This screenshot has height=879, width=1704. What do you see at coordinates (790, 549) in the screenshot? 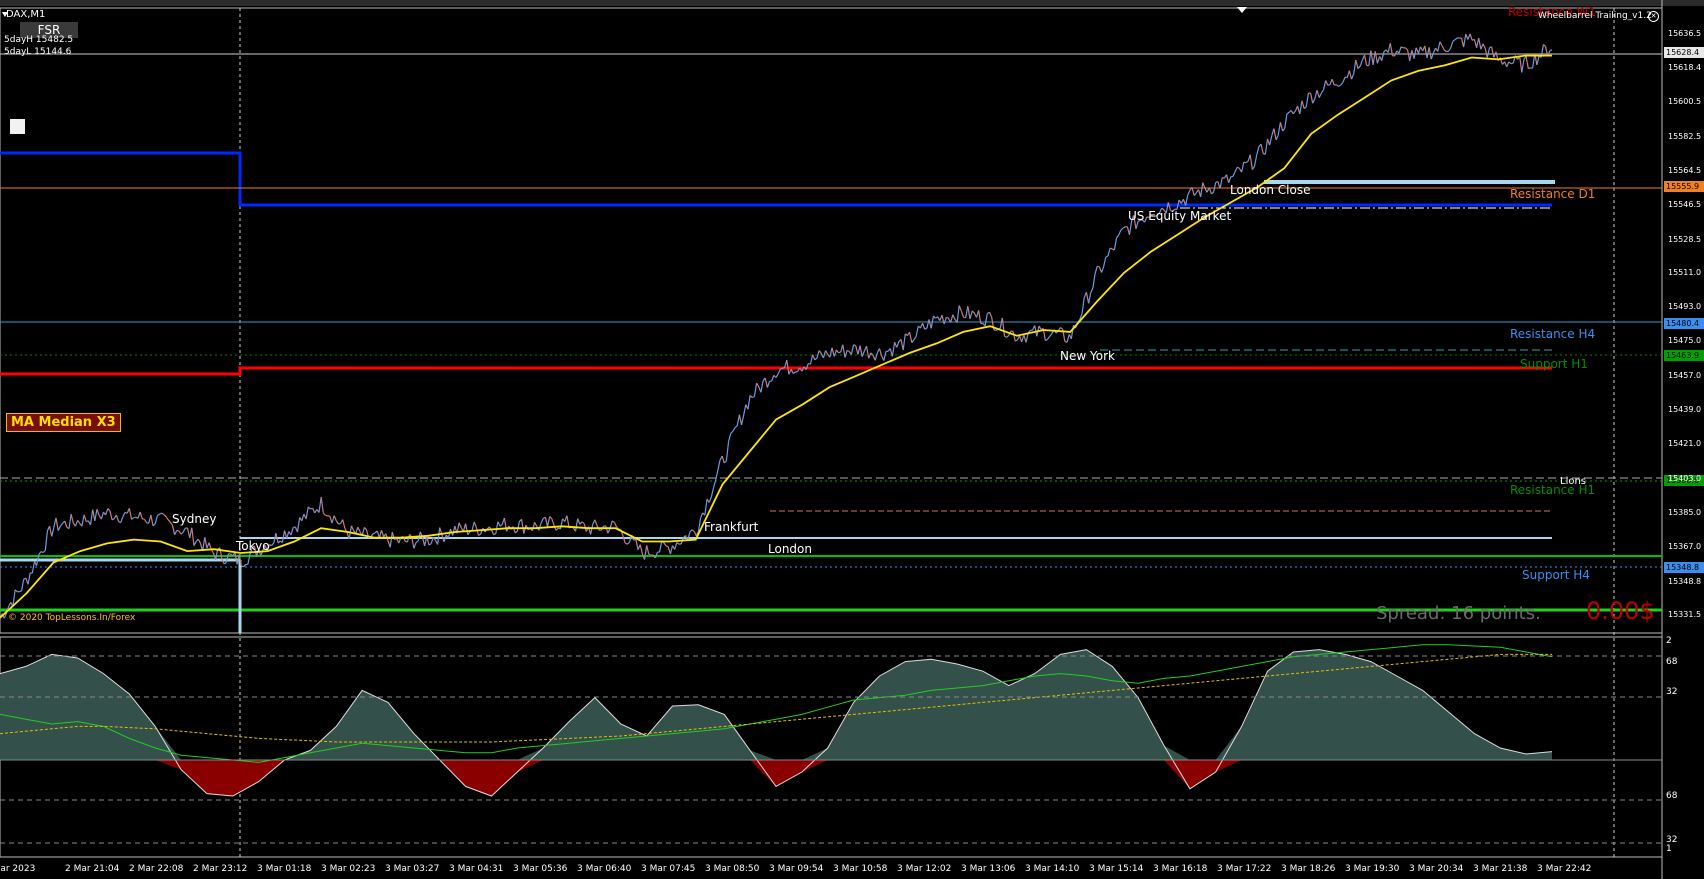
I see `session-london: London` at bounding box center [790, 549].